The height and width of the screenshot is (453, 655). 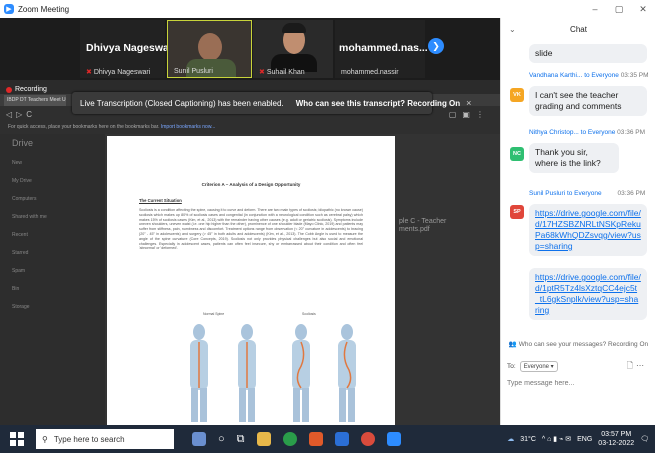 What do you see at coordinates (52, 289) in the screenshot?
I see `drive-nav-item: Bin` at bounding box center [52, 289].